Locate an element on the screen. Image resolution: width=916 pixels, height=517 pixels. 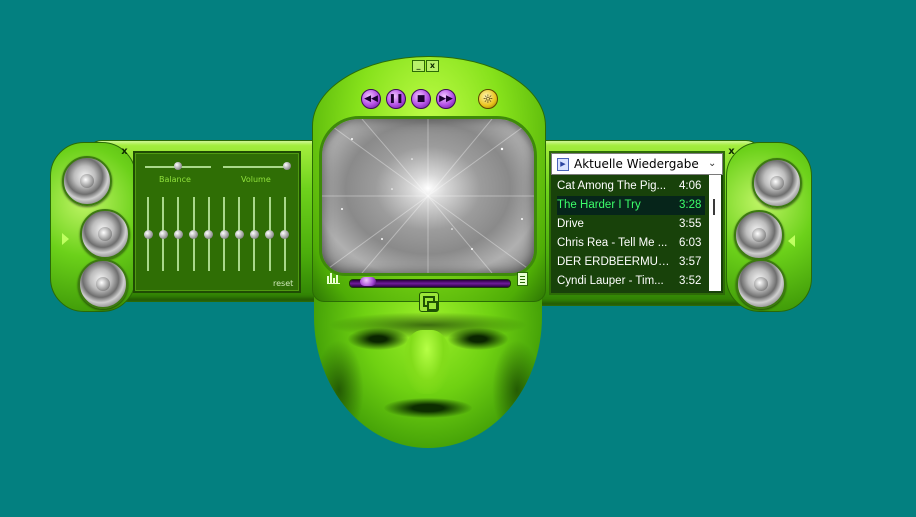
left-expand-arrow is located at coordinates (65, 239).